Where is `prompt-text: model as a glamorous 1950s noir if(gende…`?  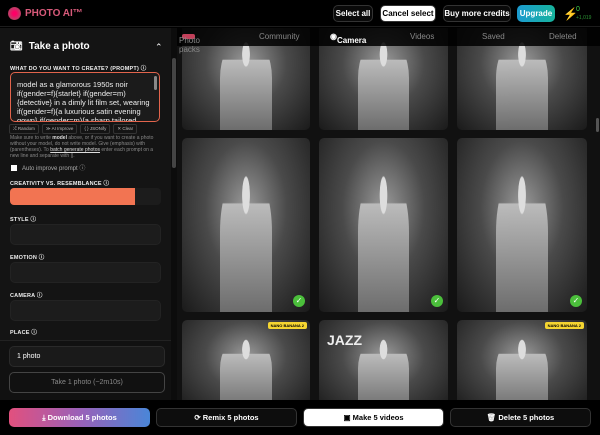
prompt-text: model as a glamorous 1950s noir if(gende… is located at coordinates (83, 101).